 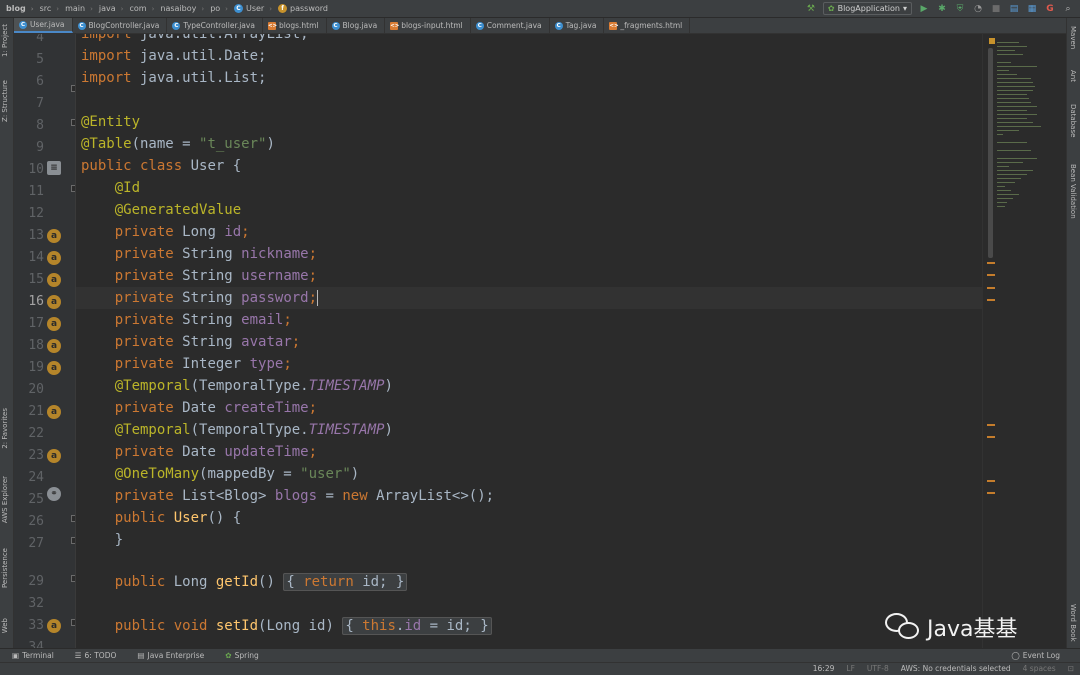 I want to click on code-text: Long, so click(x=190, y=582).